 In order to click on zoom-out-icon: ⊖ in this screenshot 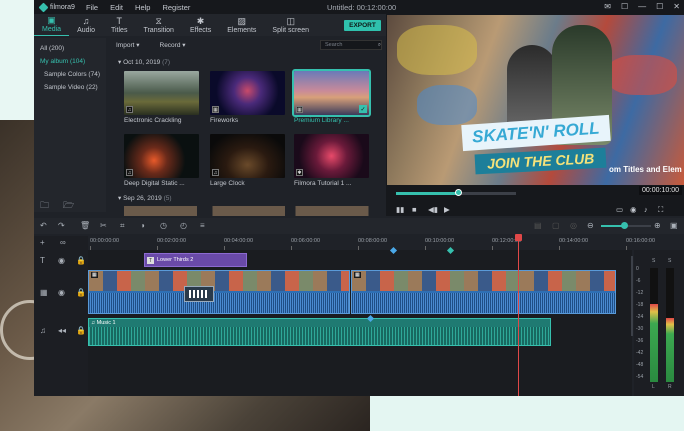, I will do `click(590, 225)`.